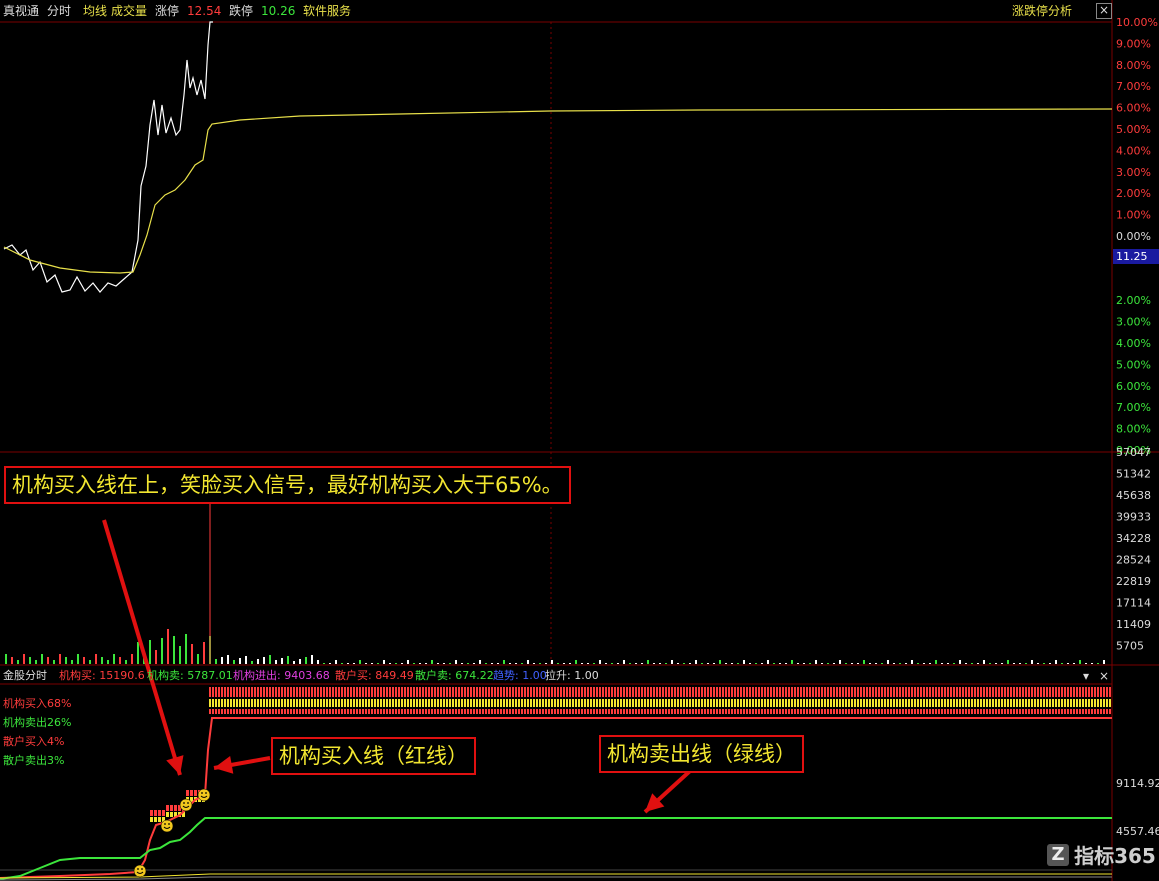  Describe the element at coordinates (1042, 11) in the screenshot. I see `limit-analysis-button: 涨跌停分析` at that location.